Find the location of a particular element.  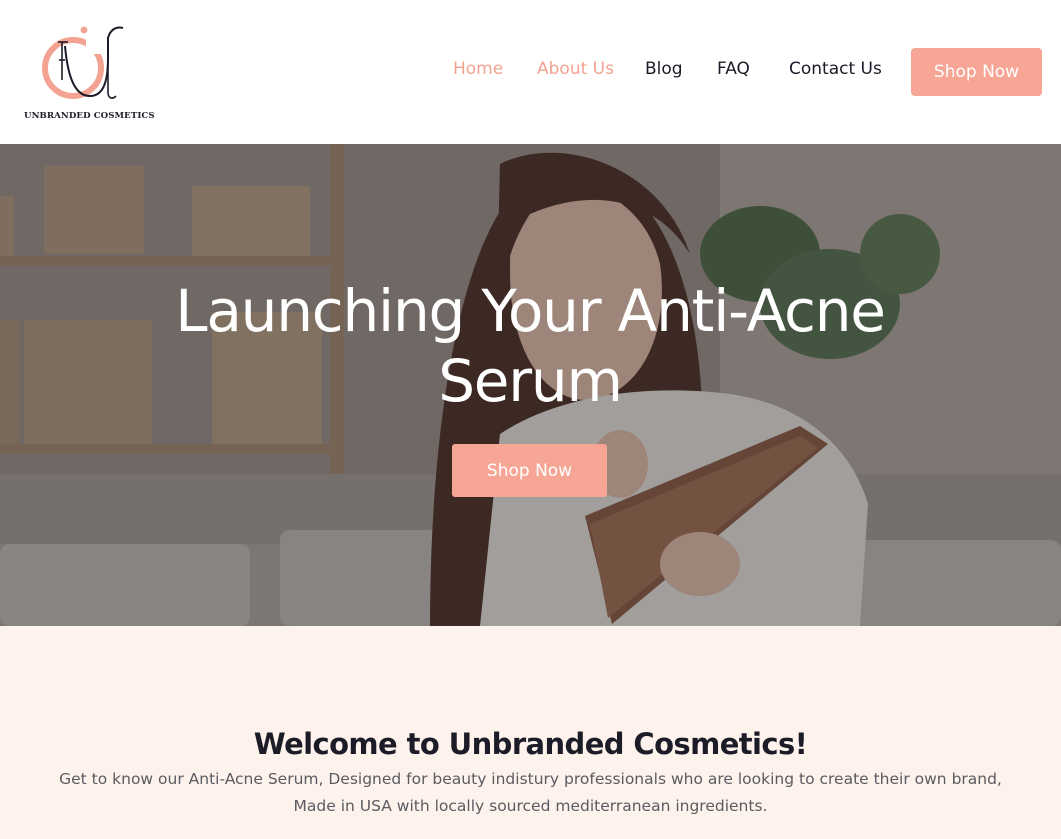

brand-name: UNBRANDED COSMETICS is located at coordinates (89, 116).